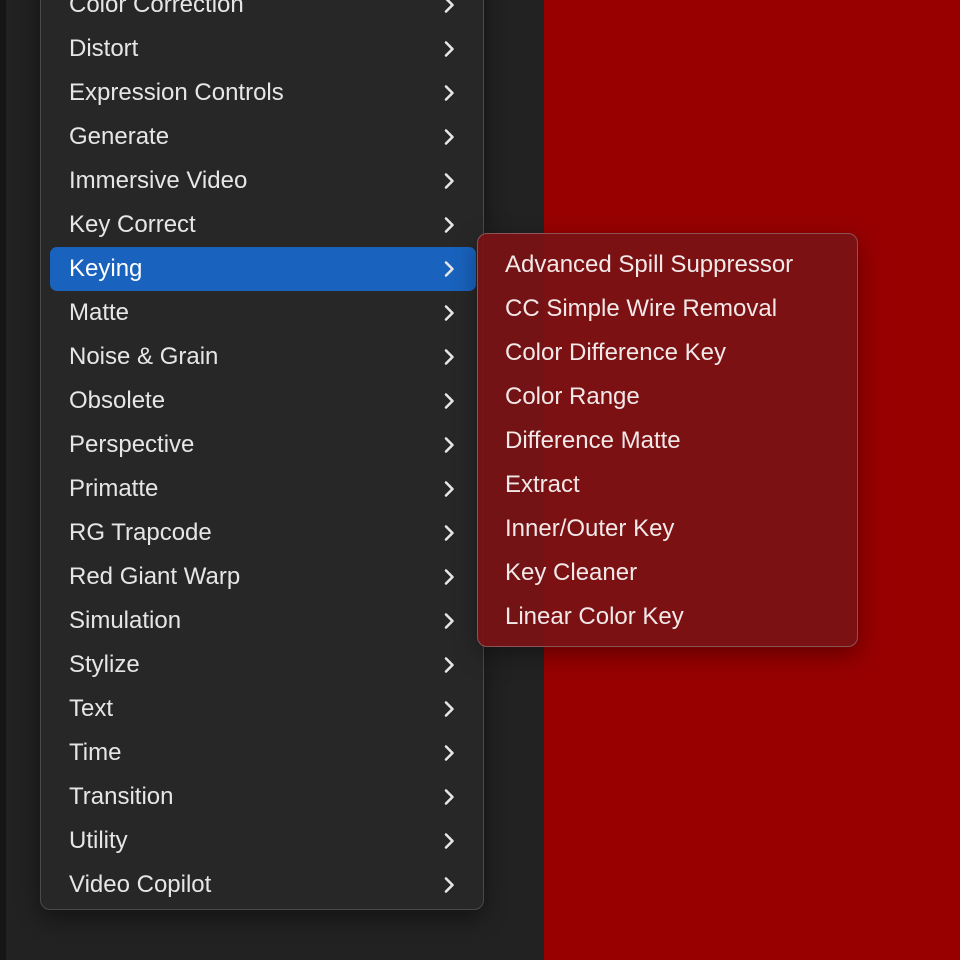 Image resolution: width=960 pixels, height=960 pixels. I want to click on menu-item-matte: Matte, so click(263, 313).